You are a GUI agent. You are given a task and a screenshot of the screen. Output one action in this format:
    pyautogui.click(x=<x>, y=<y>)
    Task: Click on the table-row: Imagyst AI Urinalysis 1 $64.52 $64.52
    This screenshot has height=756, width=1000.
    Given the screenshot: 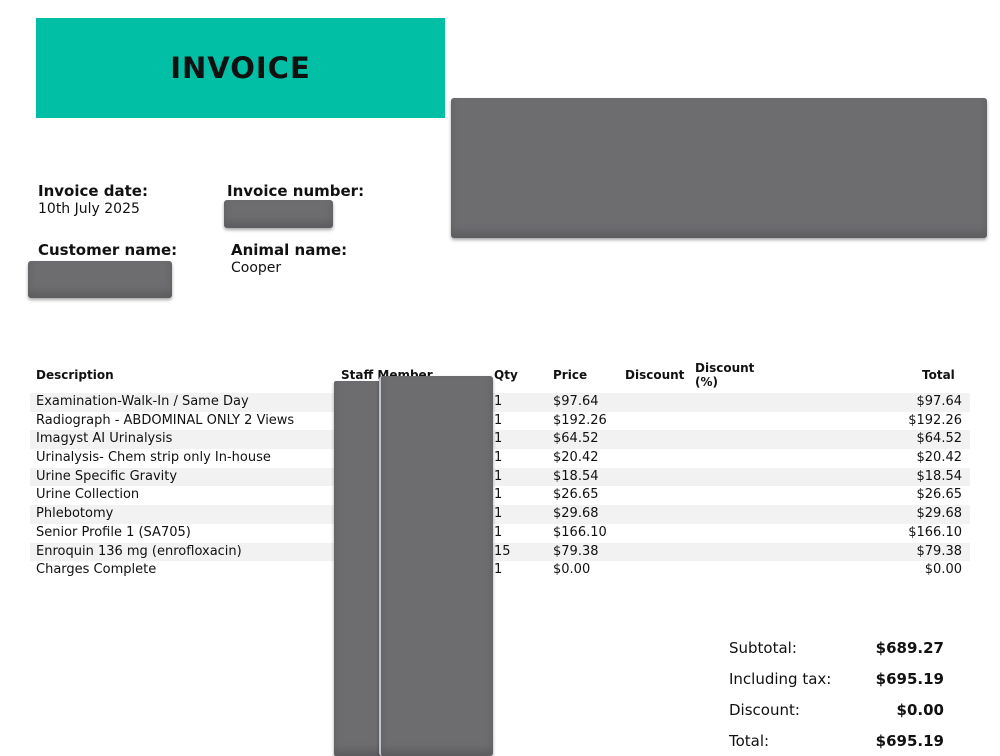 What is the action you would take?
    pyautogui.click(x=500, y=440)
    